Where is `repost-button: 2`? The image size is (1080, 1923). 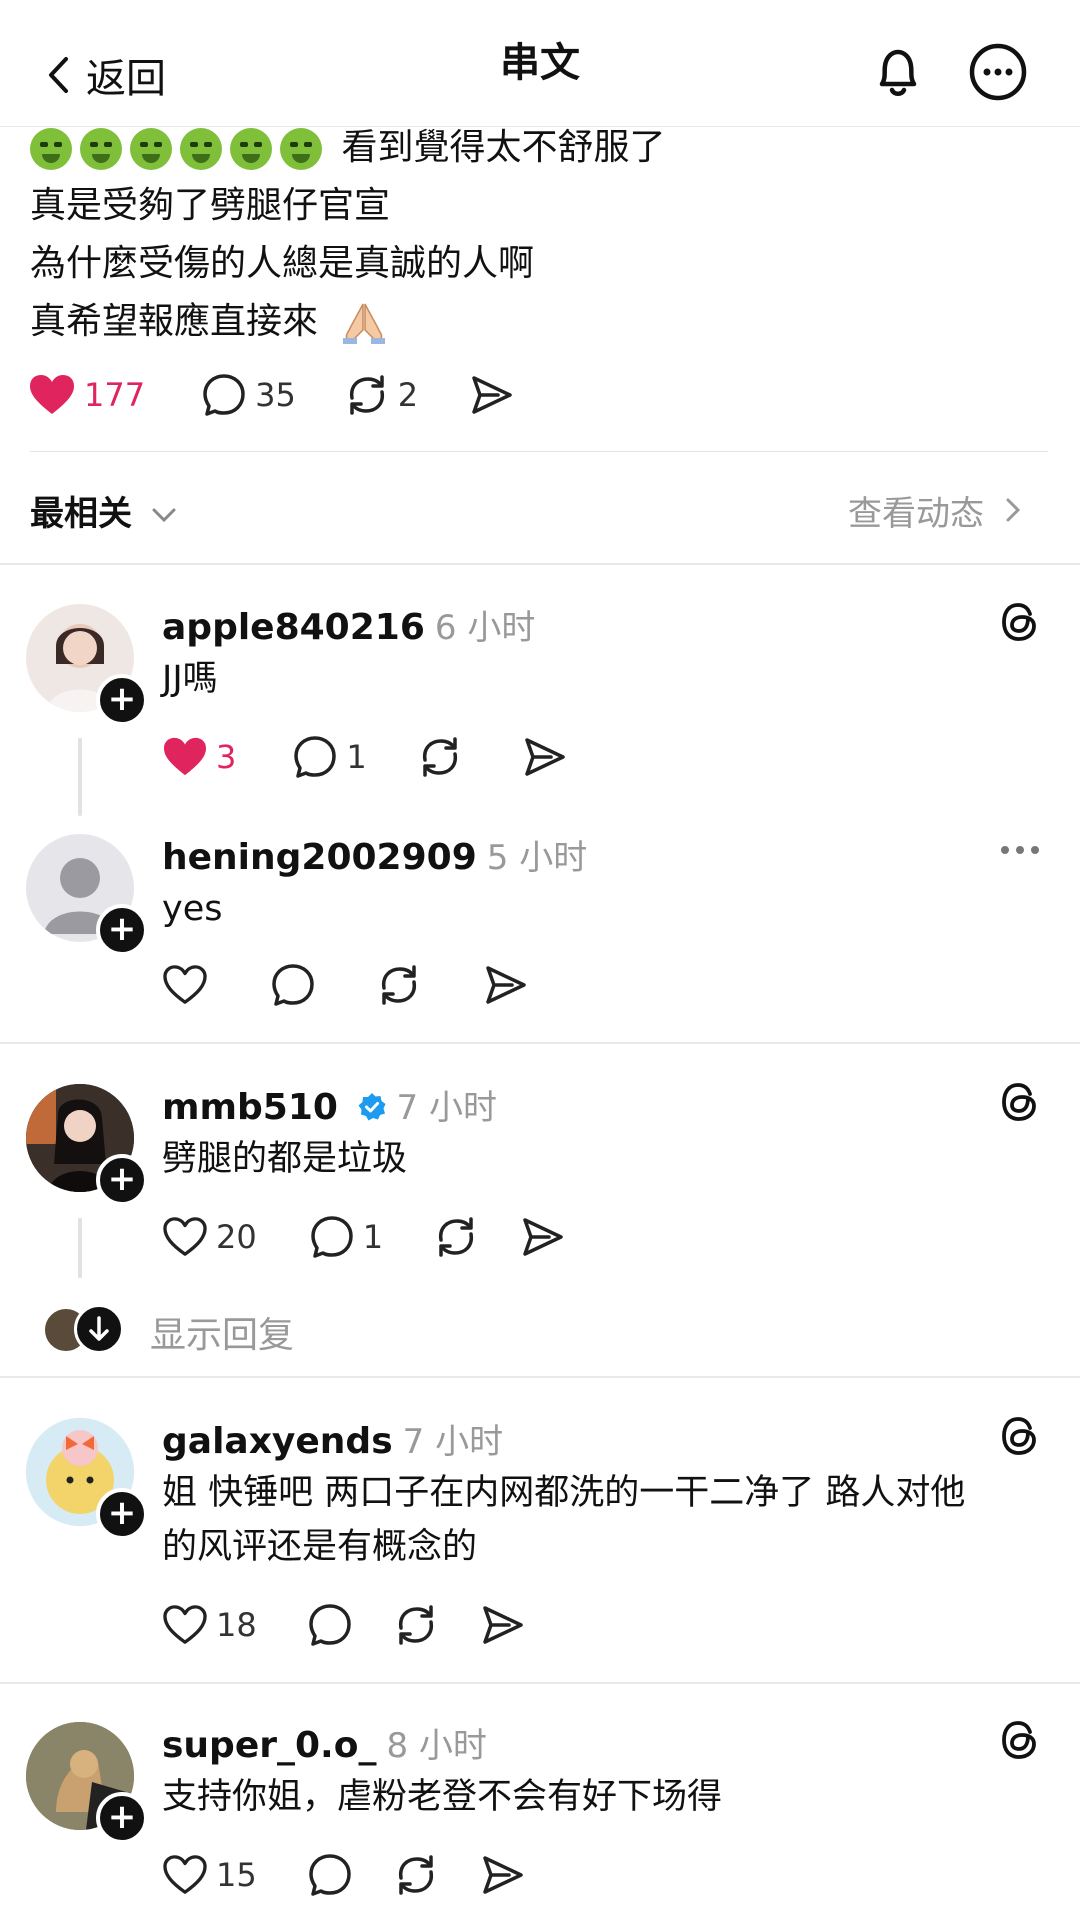 repost-button: 2 is located at coordinates (381, 395).